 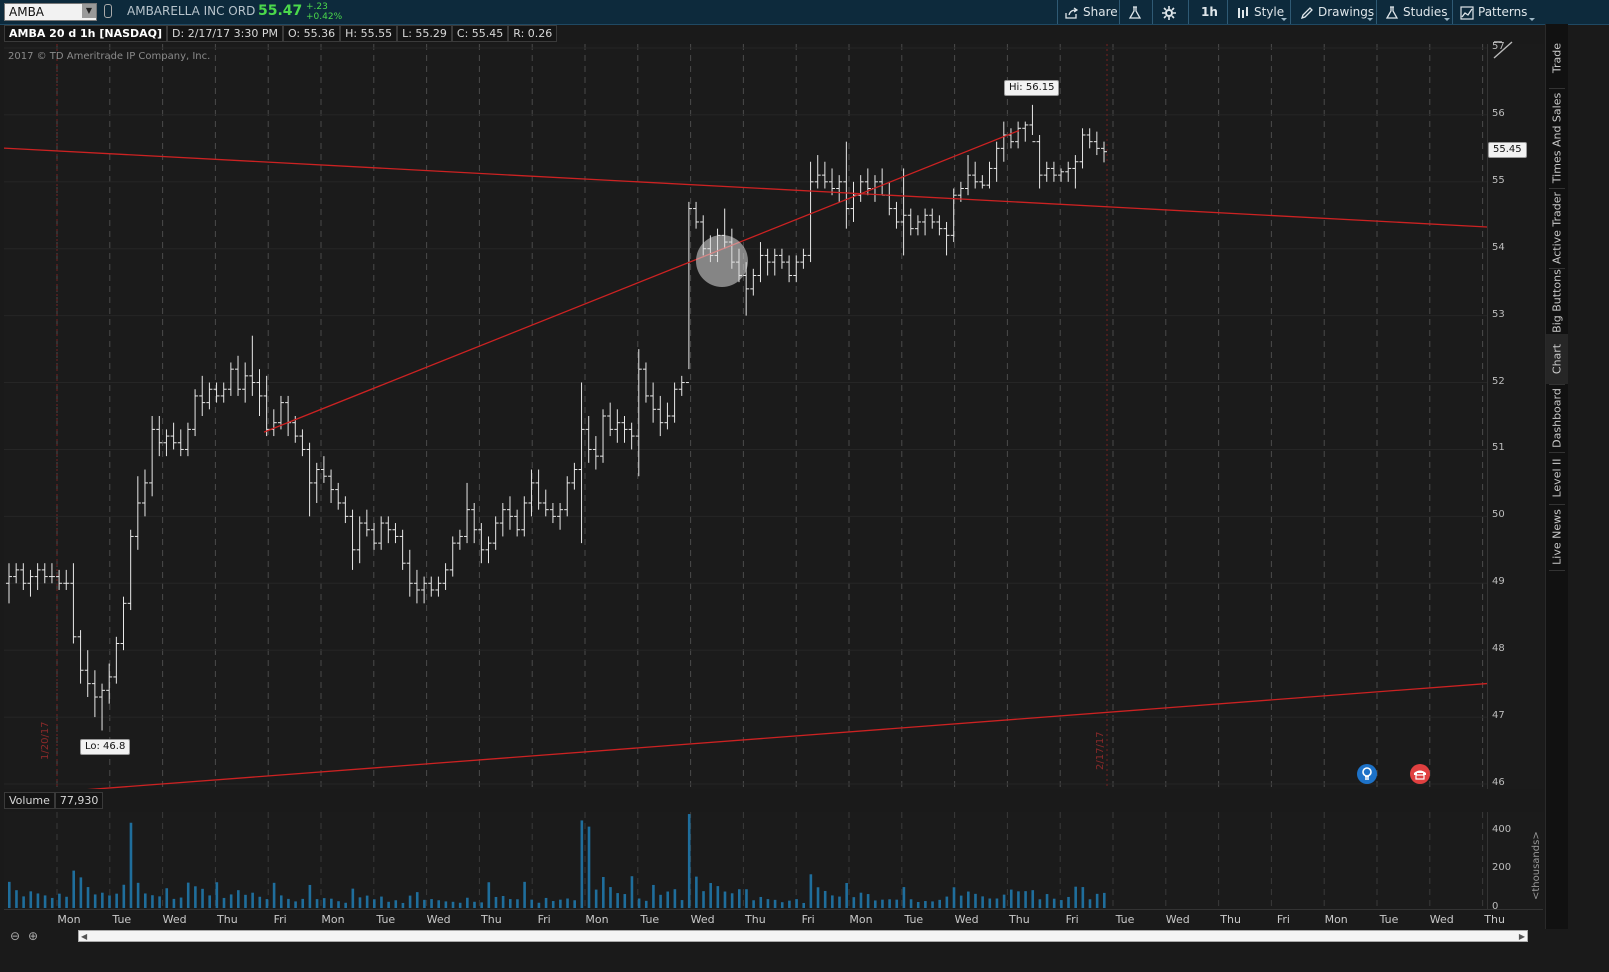 I want to click on volume-header: Volume 77,930, so click(x=54, y=800).